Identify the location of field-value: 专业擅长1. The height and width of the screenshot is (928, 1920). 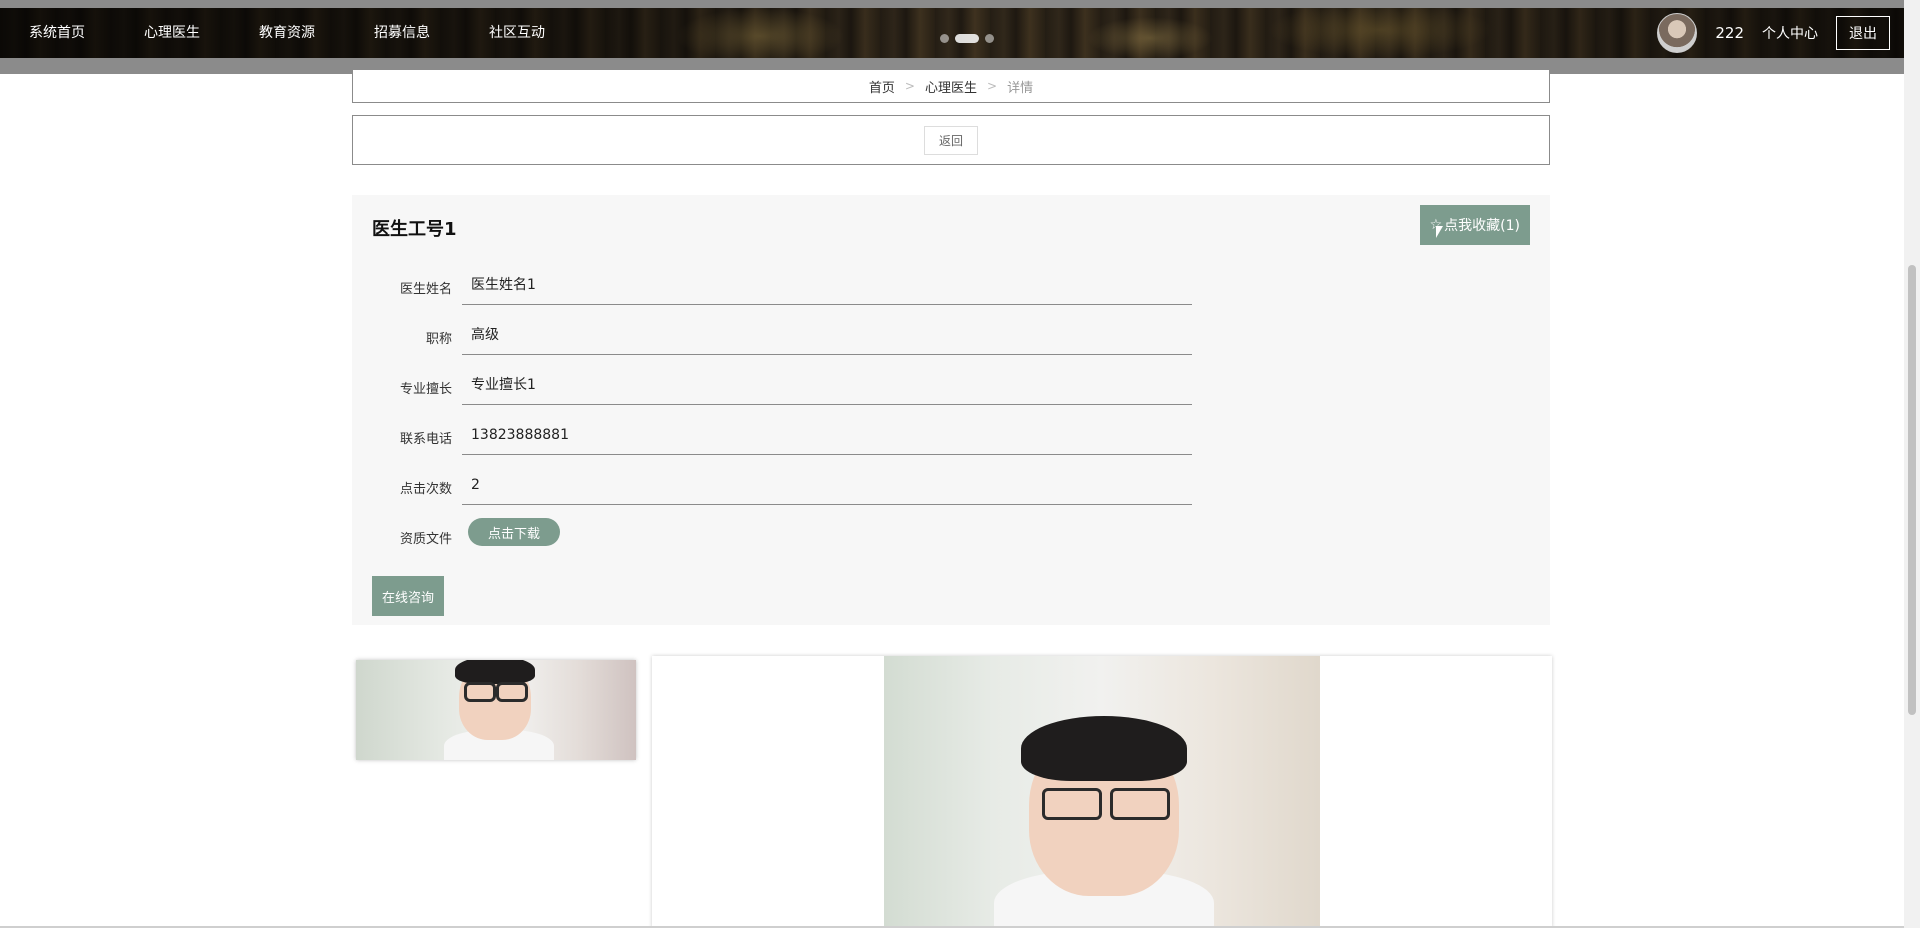
(827, 385).